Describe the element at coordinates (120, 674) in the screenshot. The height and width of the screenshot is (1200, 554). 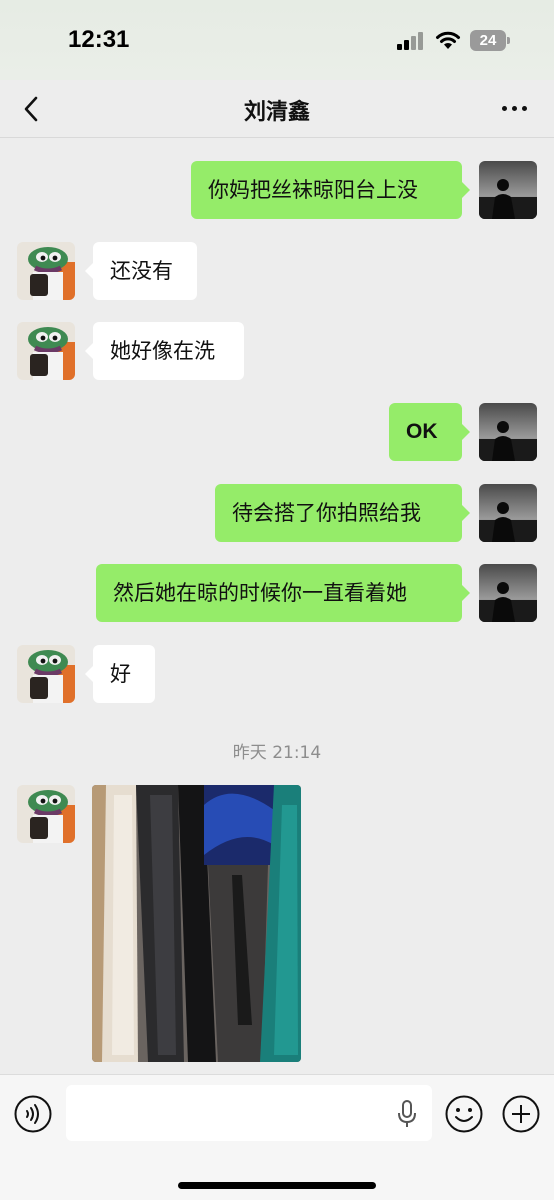
I see `message-bubble-incoming: 好` at that location.